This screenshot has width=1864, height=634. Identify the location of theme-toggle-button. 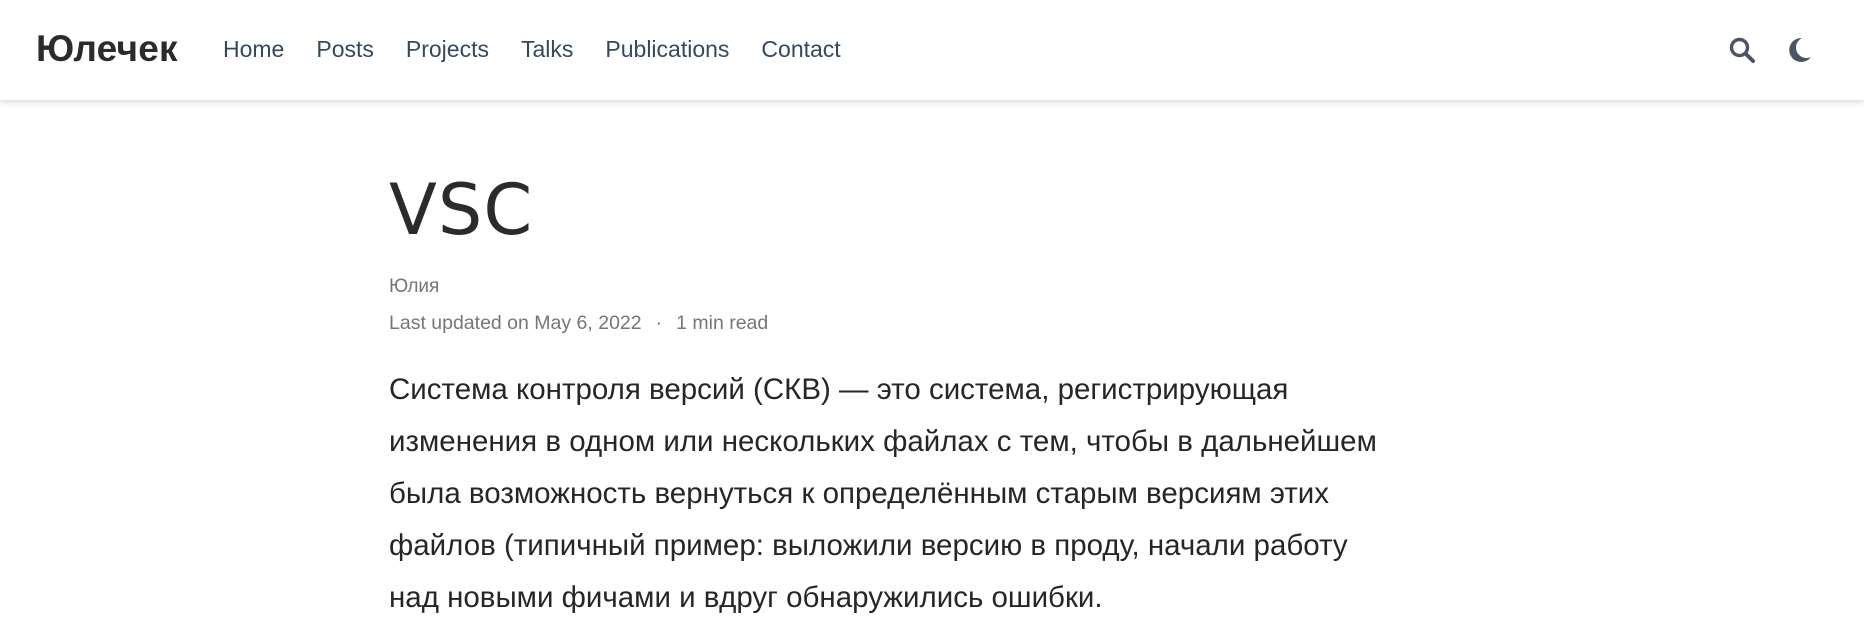
(1800, 50).